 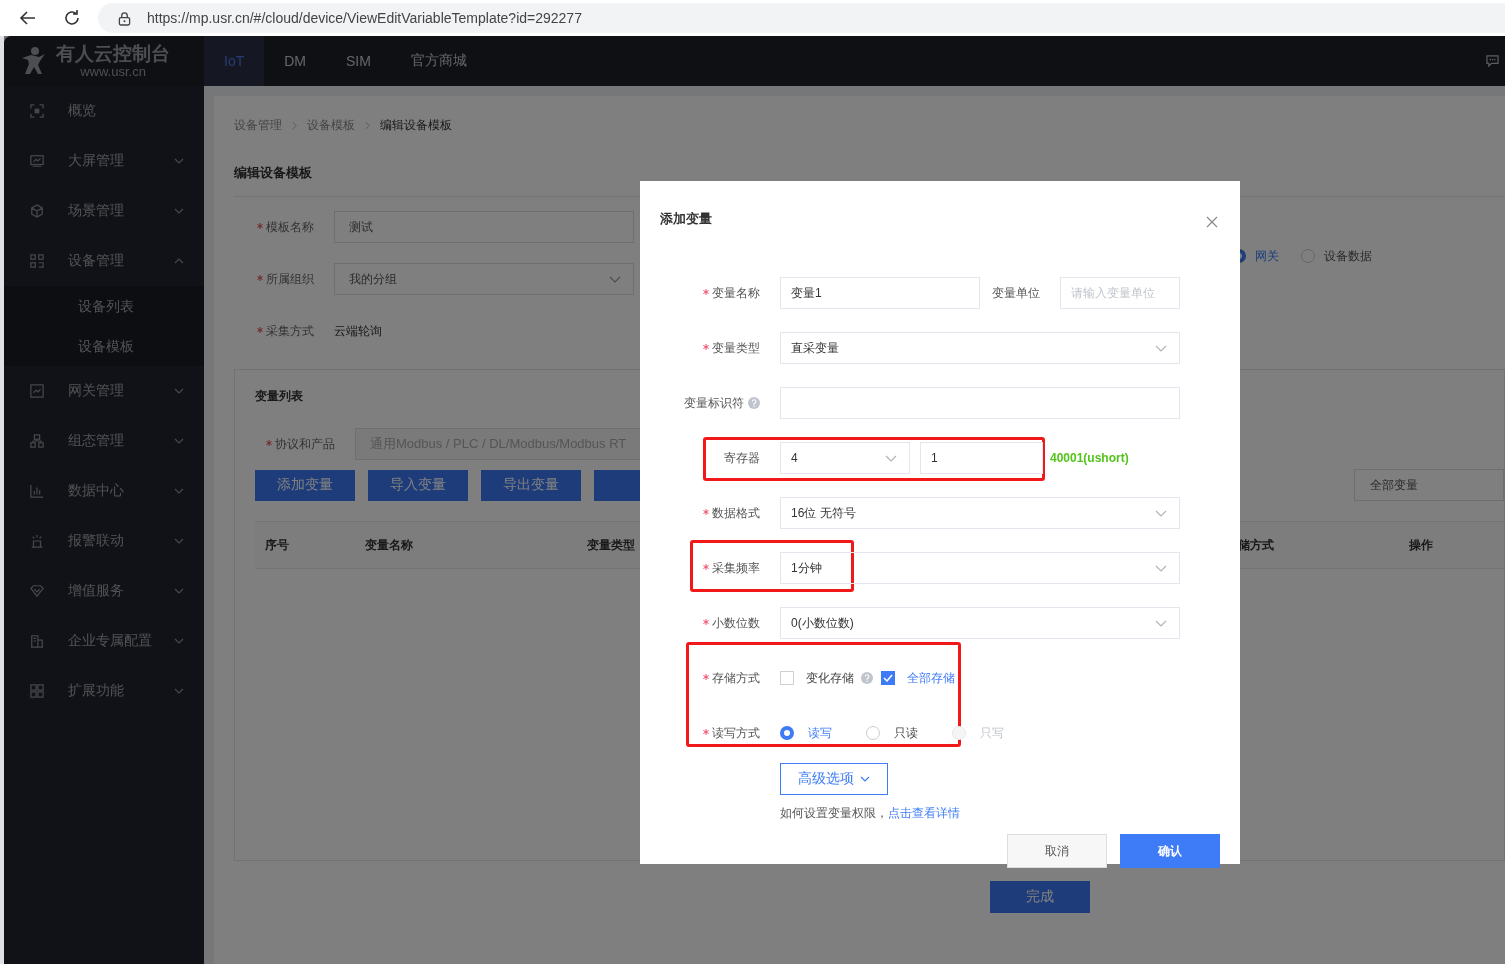 I want to click on field-value: 云端轮询, so click(x=358, y=331).